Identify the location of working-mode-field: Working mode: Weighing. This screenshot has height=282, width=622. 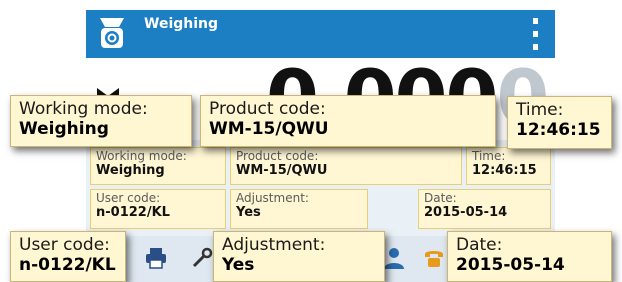
(158, 166).